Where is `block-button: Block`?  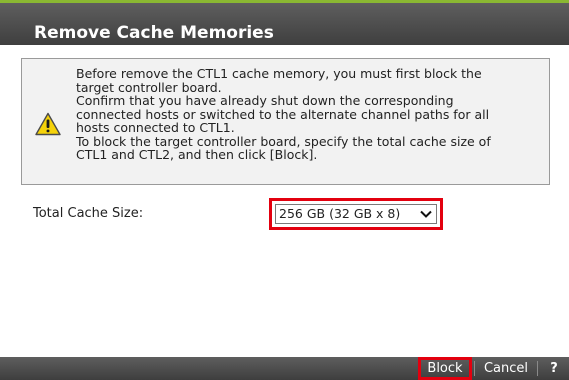 block-button: Block is located at coordinates (445, 368).